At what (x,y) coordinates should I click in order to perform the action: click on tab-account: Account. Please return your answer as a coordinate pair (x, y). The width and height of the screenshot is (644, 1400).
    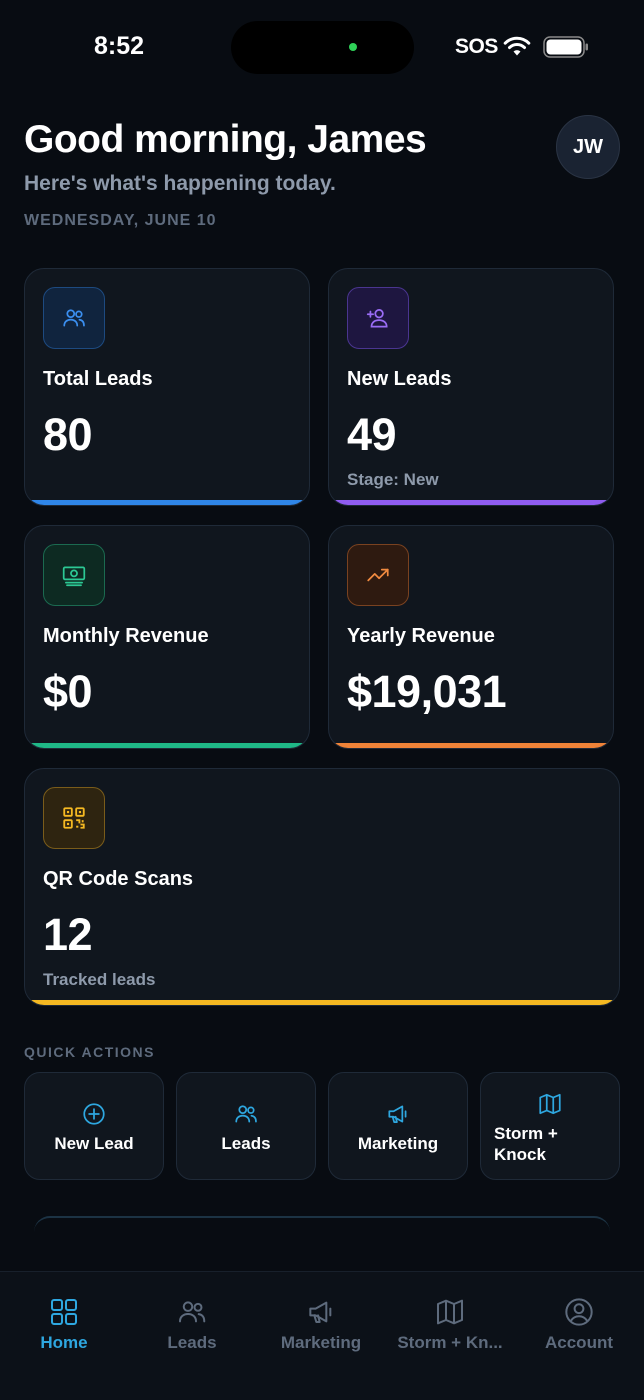
    Looking at the image, I should click on (579, 1322).